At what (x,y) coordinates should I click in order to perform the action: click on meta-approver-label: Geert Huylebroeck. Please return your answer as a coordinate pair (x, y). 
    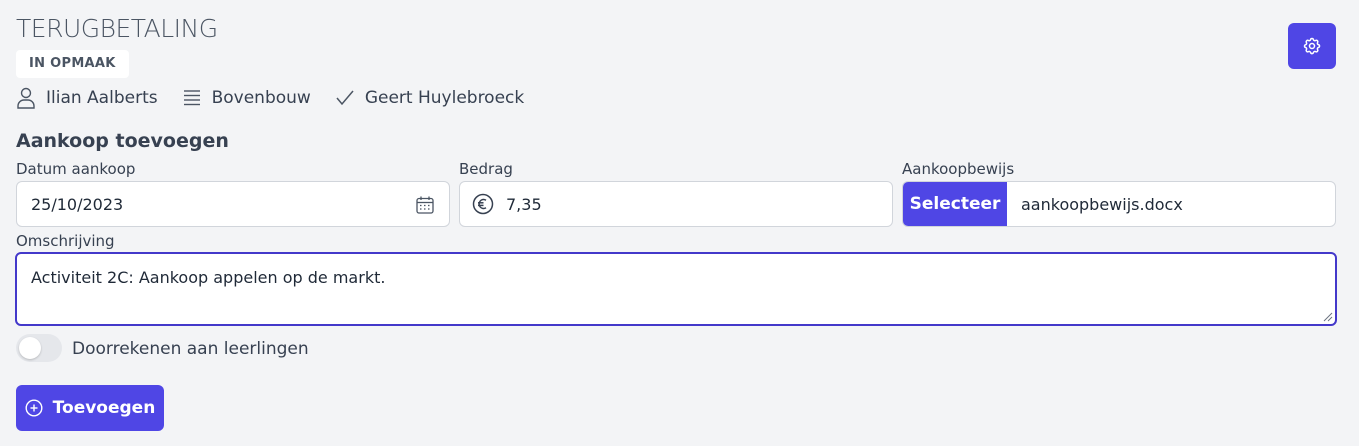
    Looking at the image, I should click on (444, 98).